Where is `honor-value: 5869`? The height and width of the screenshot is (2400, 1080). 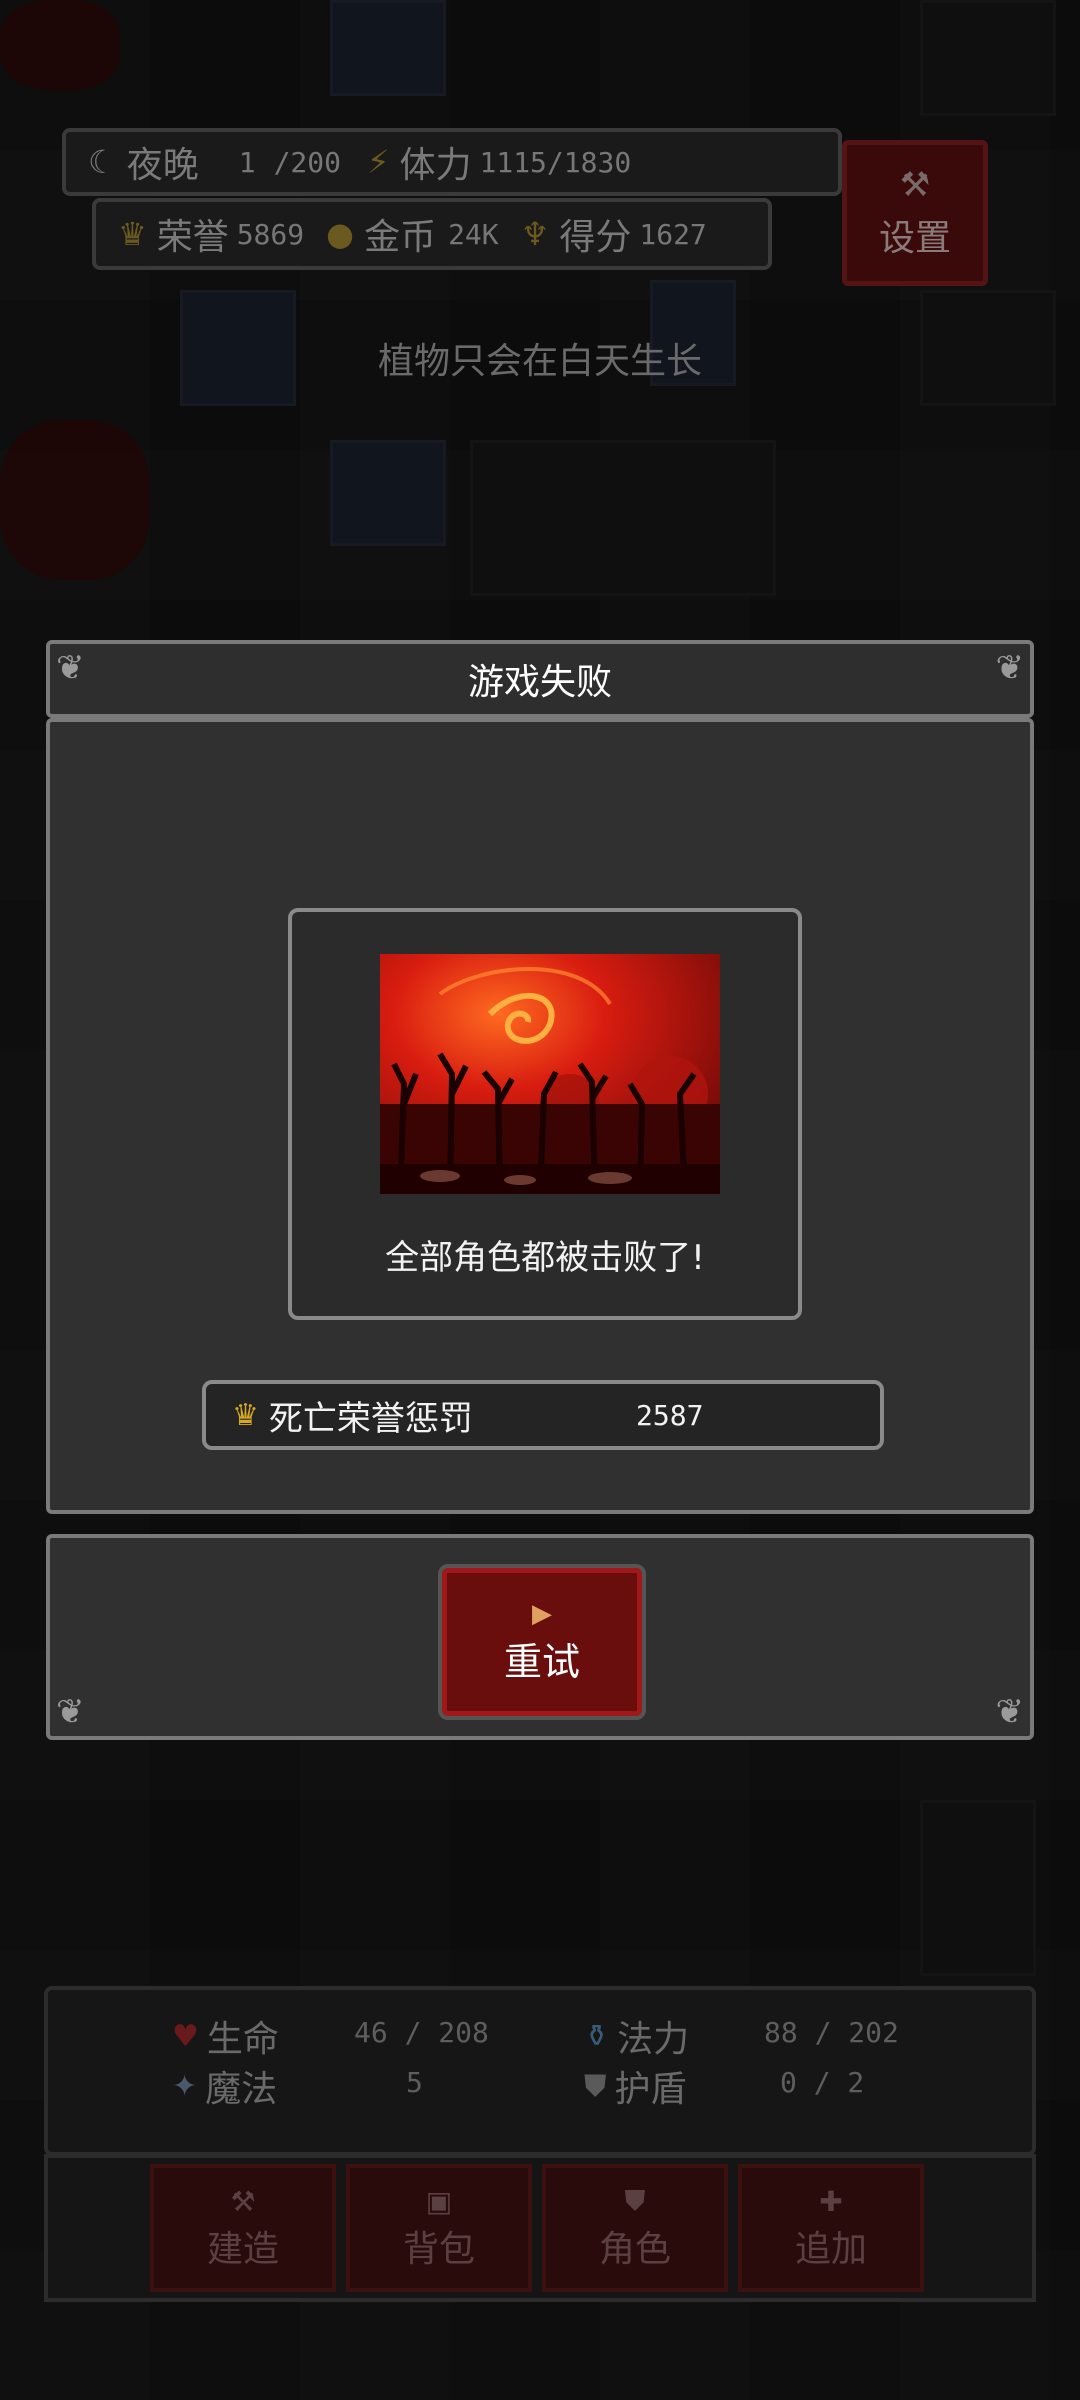 honor-value: 5869 is located at coordinates (270, 234).